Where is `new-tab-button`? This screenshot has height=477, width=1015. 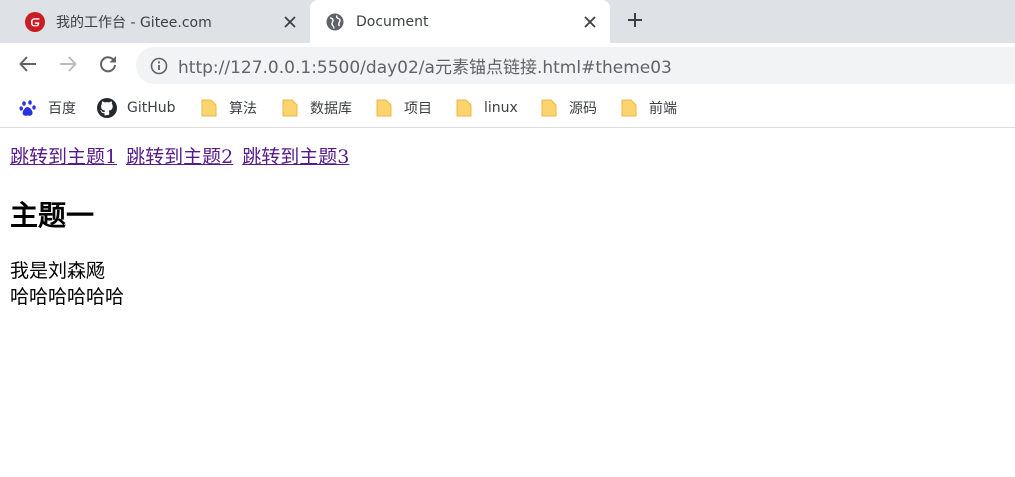 new-tab-button is located at coordinates (635, 22).